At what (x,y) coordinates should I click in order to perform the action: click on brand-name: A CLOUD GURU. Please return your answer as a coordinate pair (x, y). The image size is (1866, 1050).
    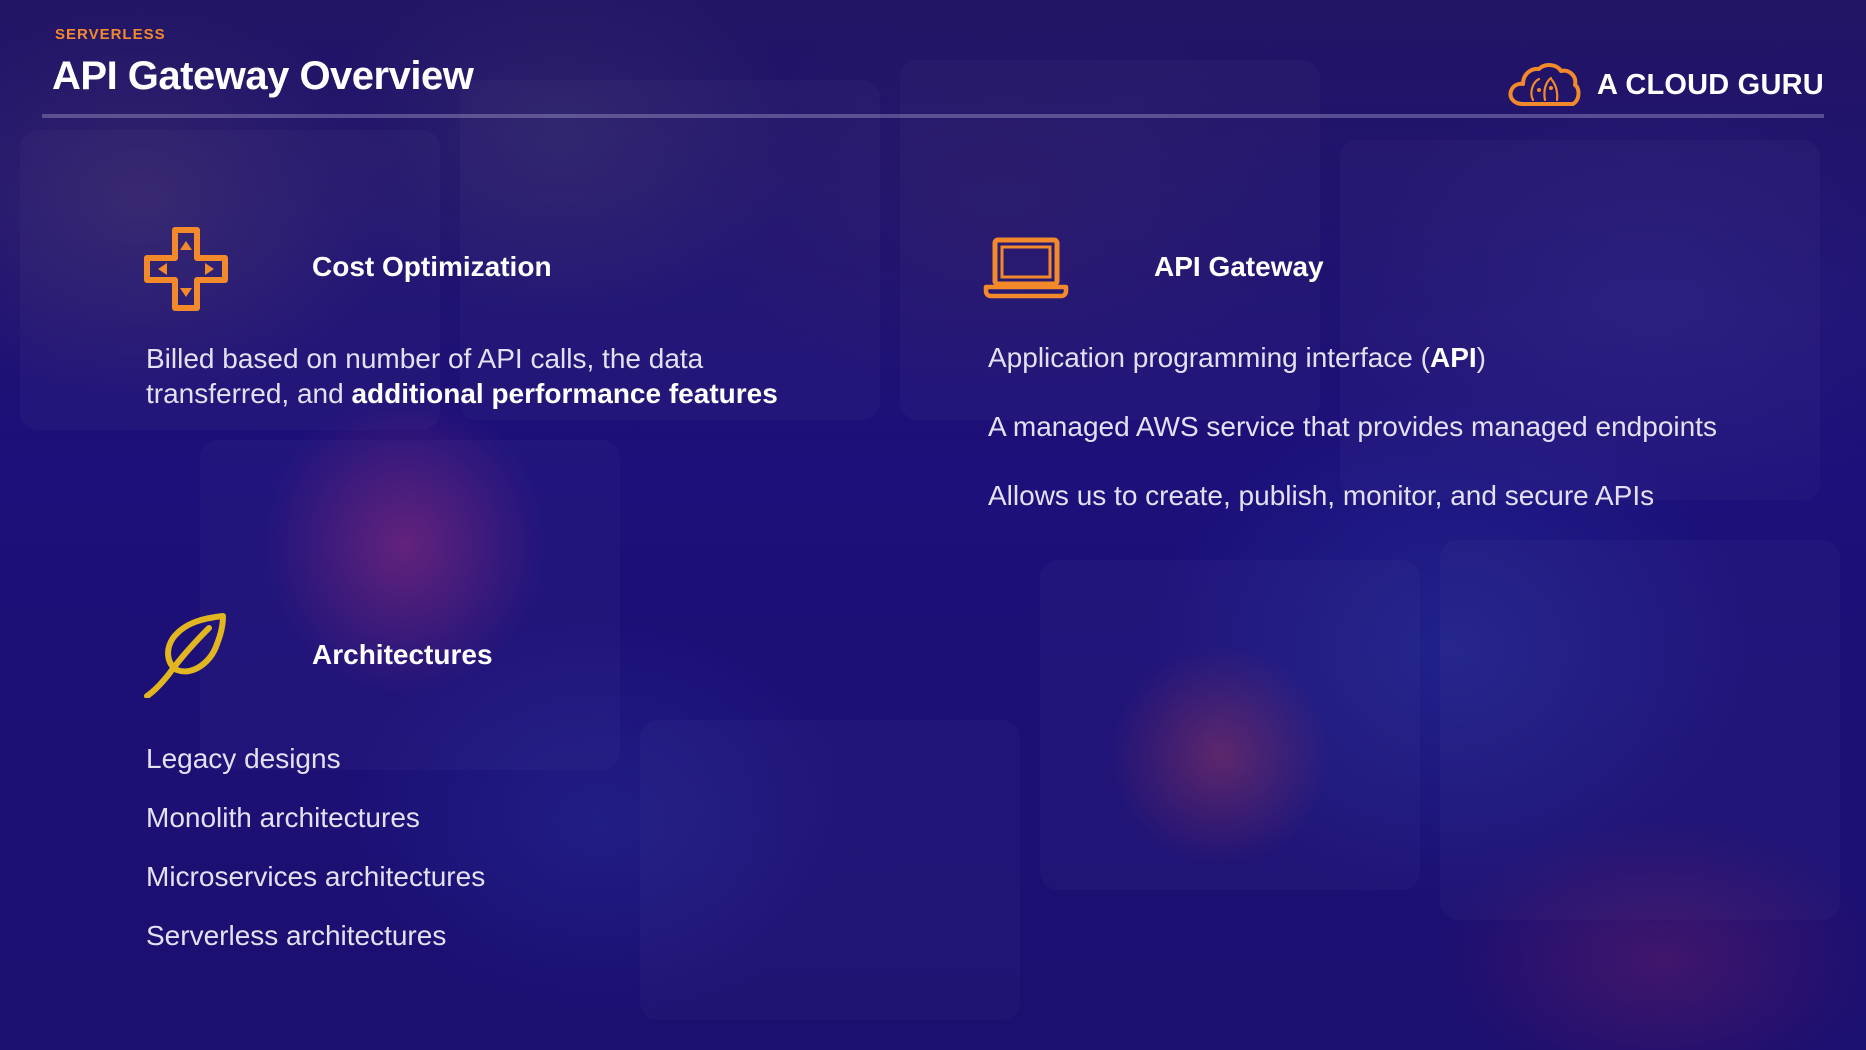
    Looking at the image, I should click on (1710, 84).